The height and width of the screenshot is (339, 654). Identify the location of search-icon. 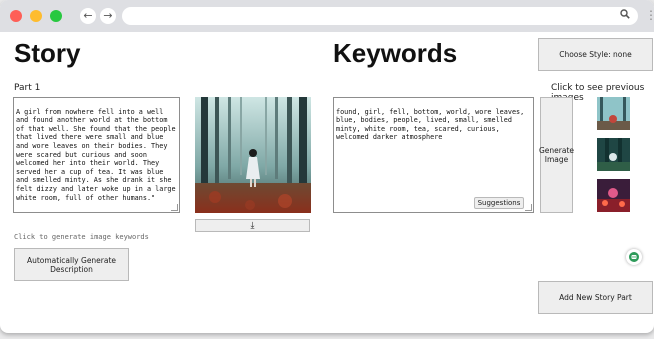
(625, 15).